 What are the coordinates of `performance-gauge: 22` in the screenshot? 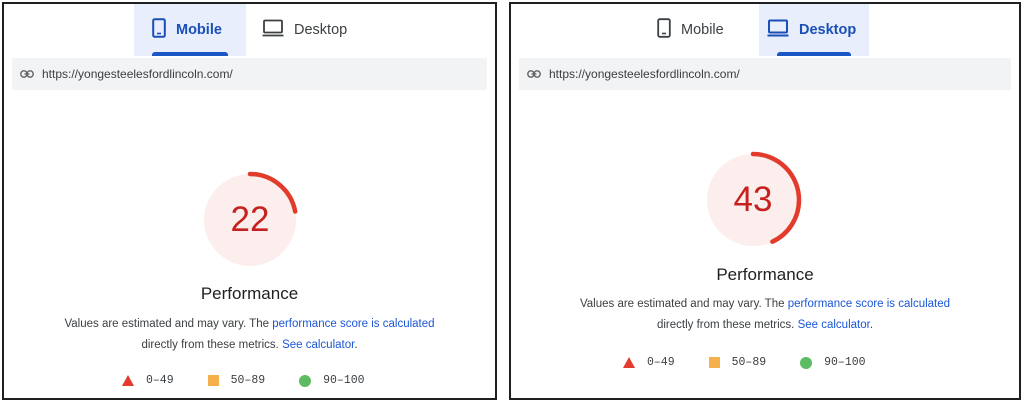 It's located at (250, 220).